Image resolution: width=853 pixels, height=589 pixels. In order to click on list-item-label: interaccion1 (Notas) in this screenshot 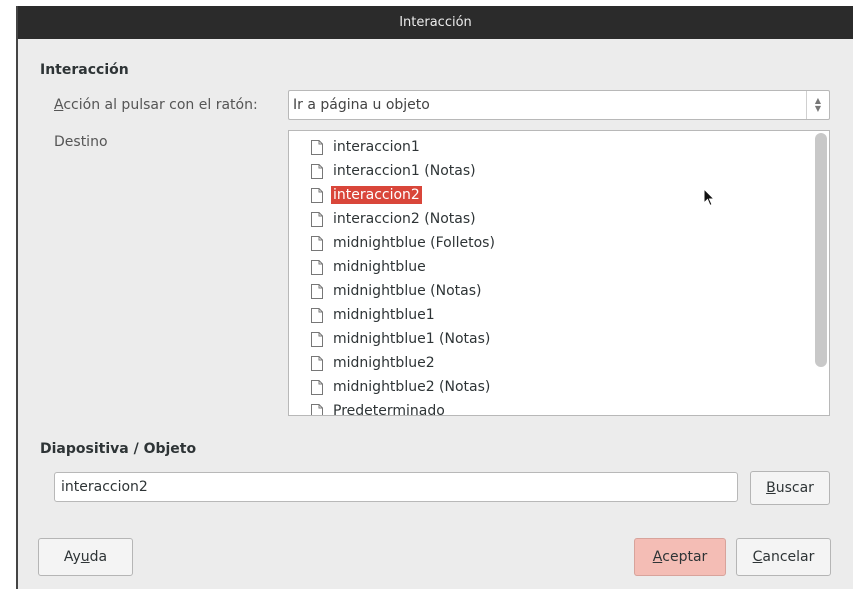, I will do `click(404, 171)`.